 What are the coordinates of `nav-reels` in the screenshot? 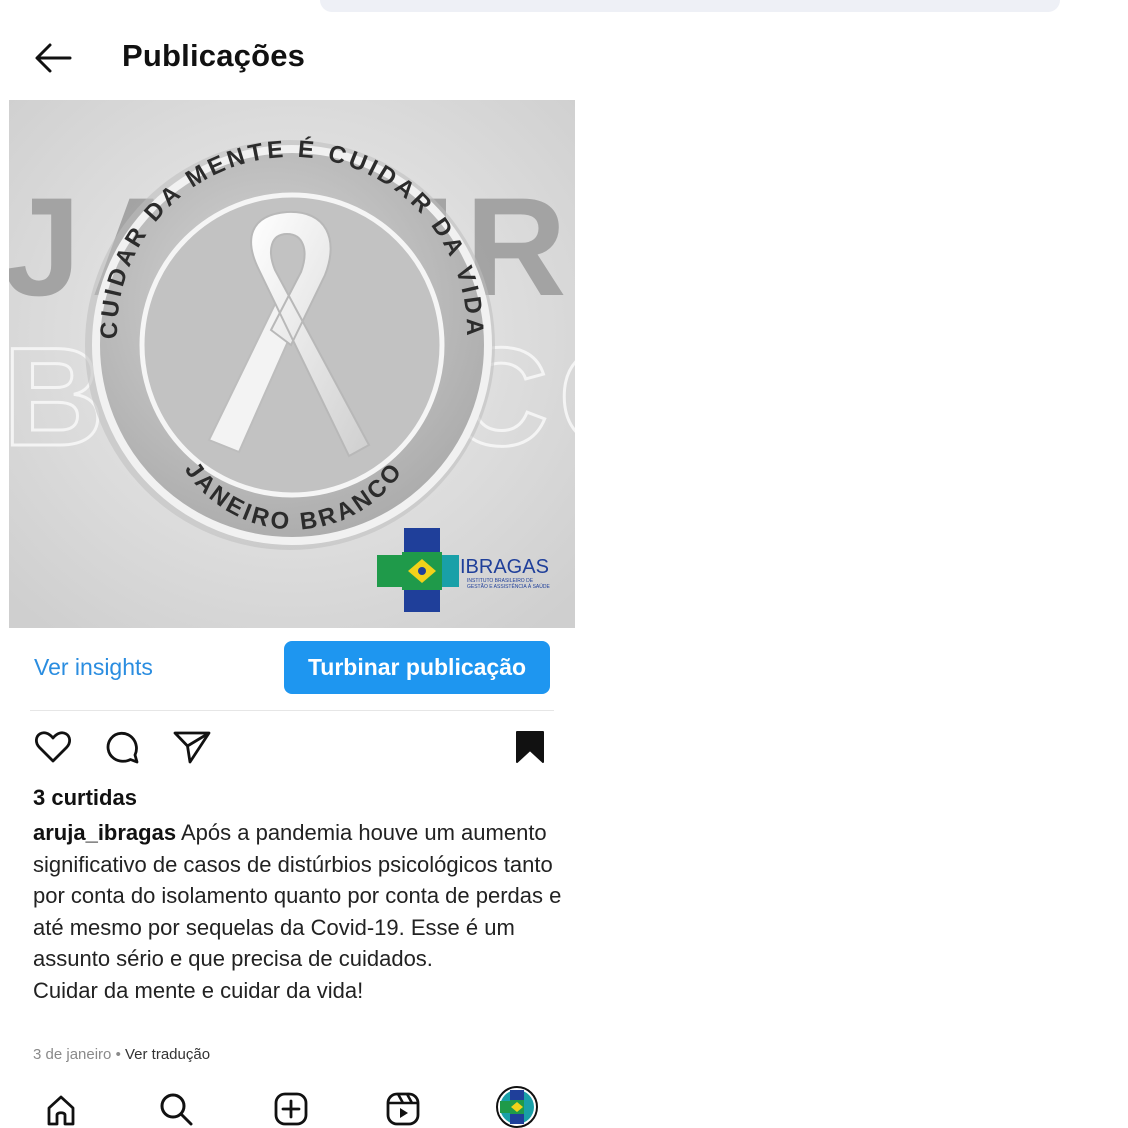 It's located at (403, 1110).